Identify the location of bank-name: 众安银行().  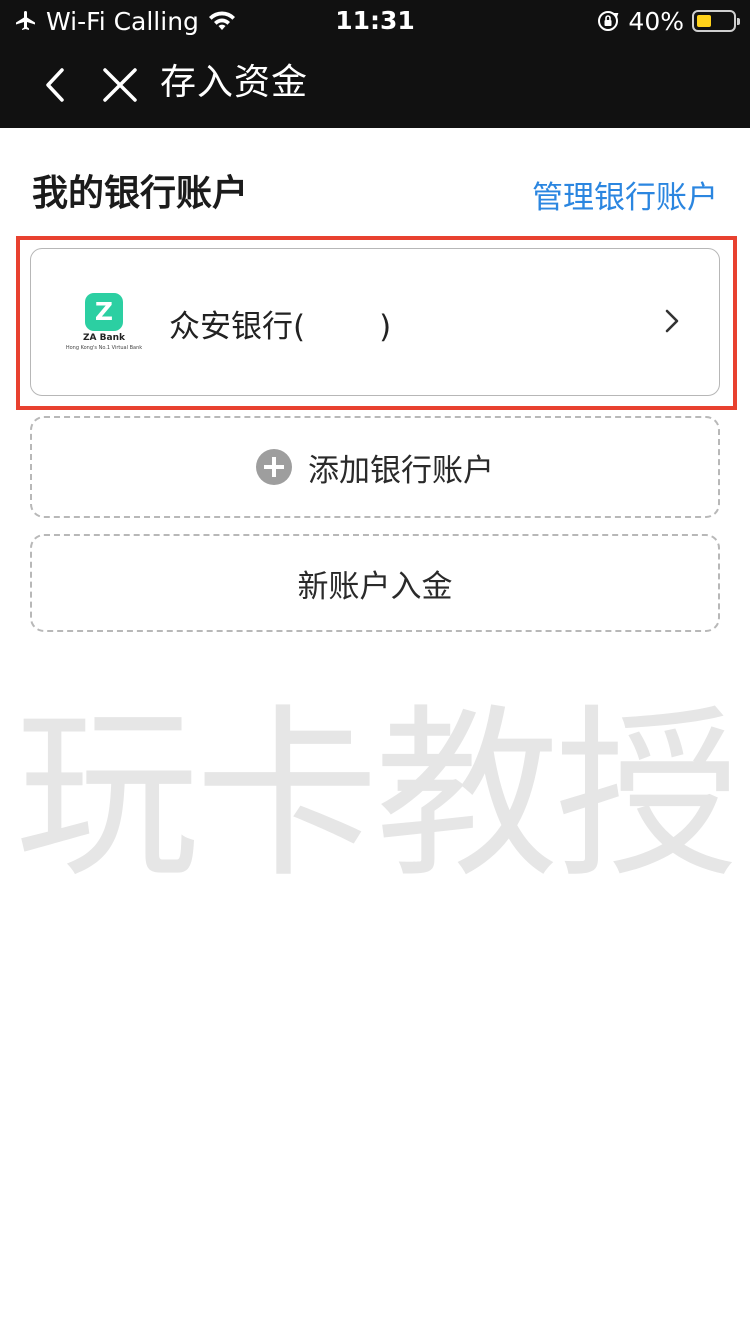
(280, 323).